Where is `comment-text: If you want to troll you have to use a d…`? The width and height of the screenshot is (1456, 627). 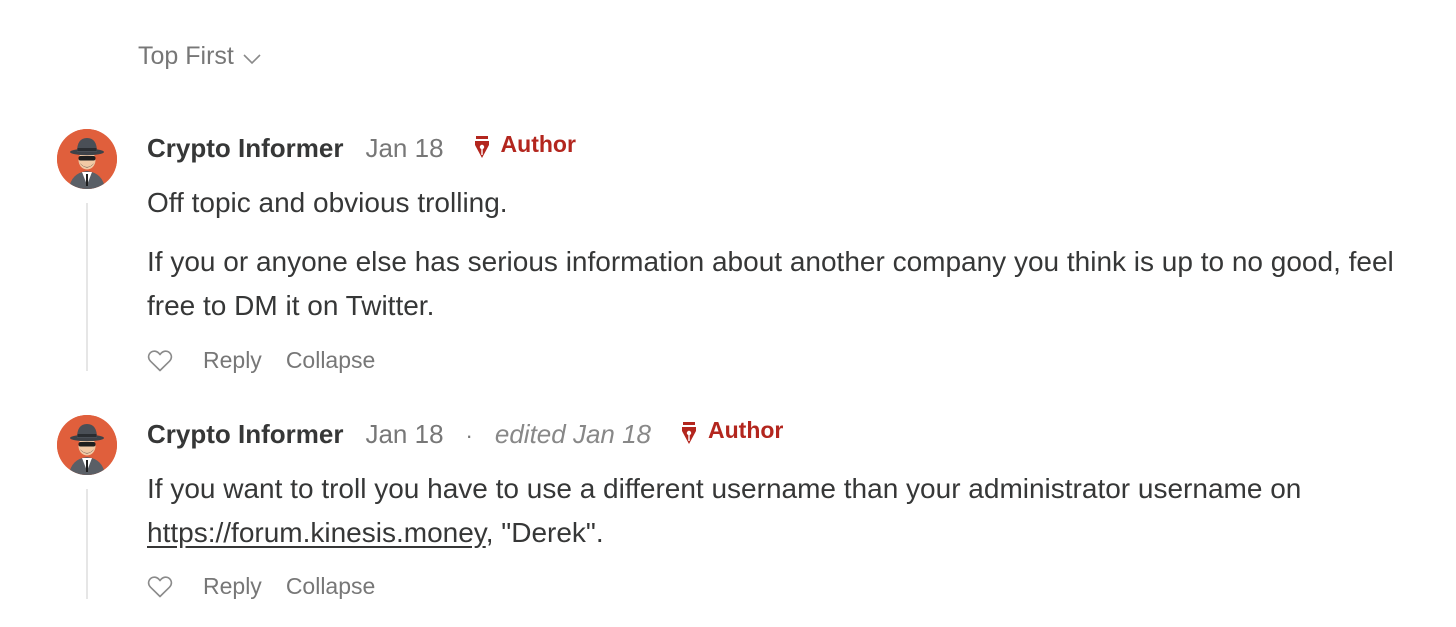 comment-text: If you want to troll you have to use a d… is located at coordinates (724, 488).